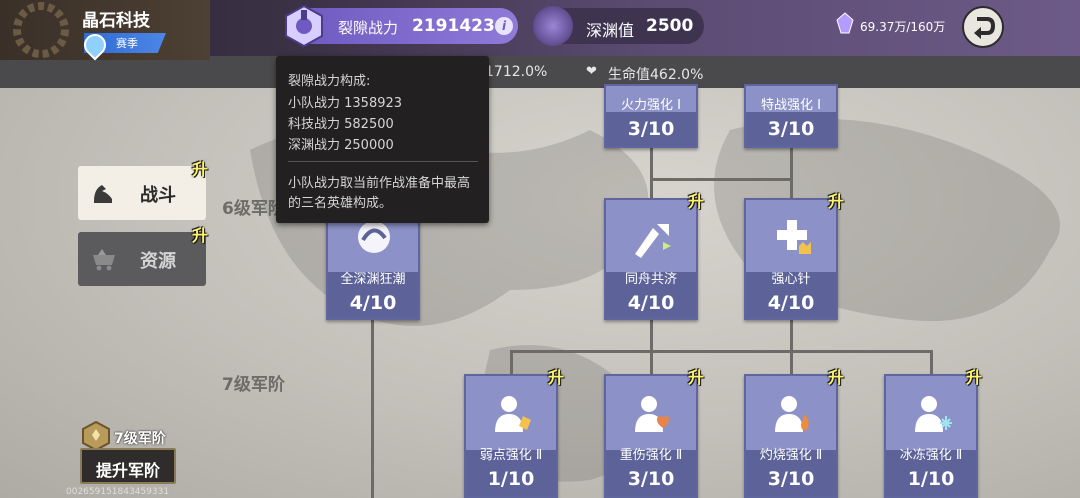 The height and width of the screenshot is (498, 1080). I want to click on tier-label-7: 7级军阶, so click(253, 385).